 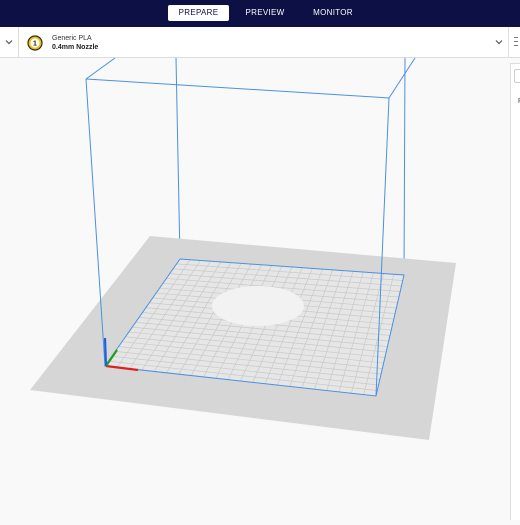 I want to click on extruder-badge-icon: 1, so click(x=35, y=43).